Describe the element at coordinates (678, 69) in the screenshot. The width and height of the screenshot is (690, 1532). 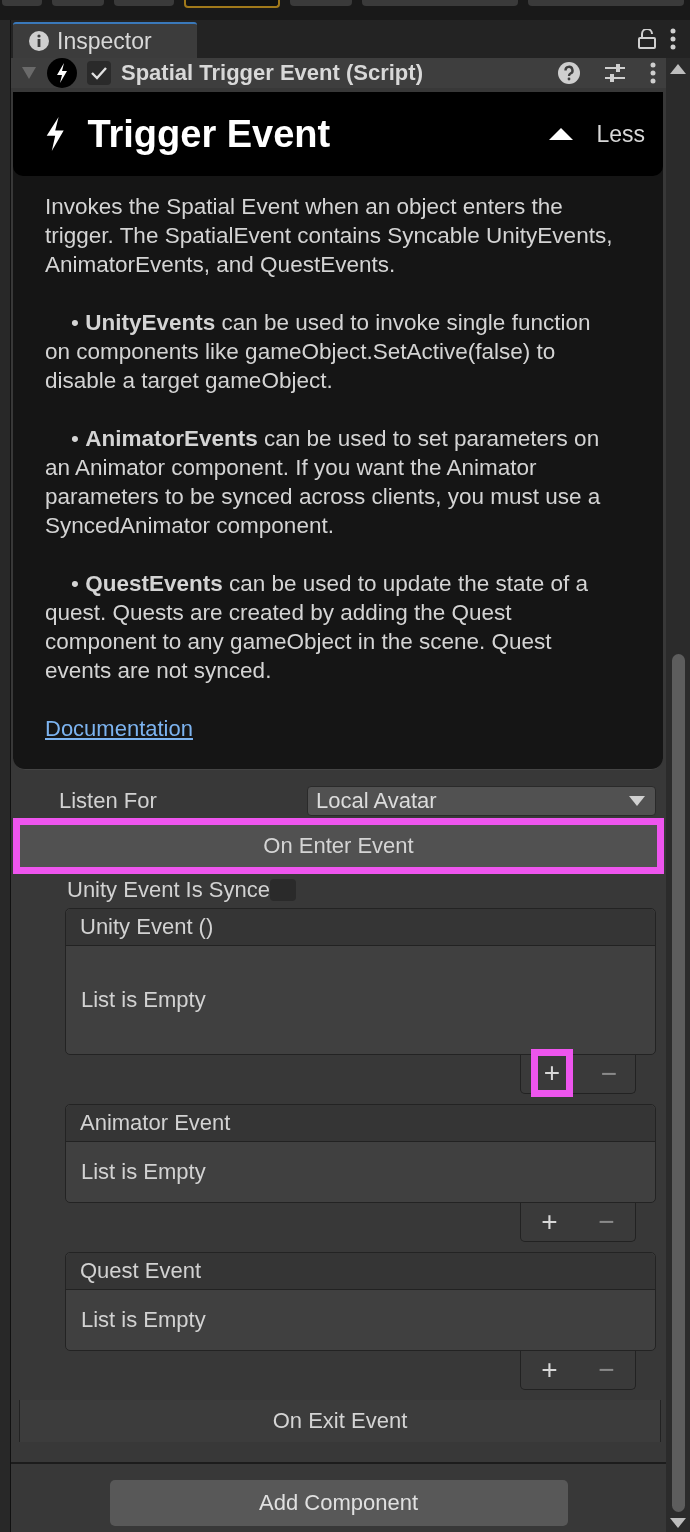
I see `scroll-up-icon` at that location.